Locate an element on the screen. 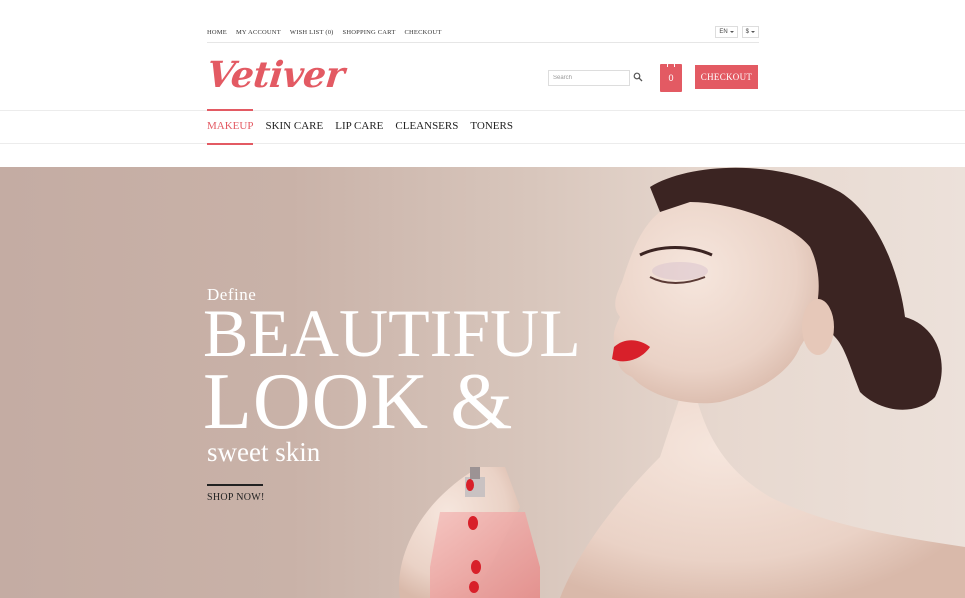  cart-button: 0 is located at coordinates (671, 76).